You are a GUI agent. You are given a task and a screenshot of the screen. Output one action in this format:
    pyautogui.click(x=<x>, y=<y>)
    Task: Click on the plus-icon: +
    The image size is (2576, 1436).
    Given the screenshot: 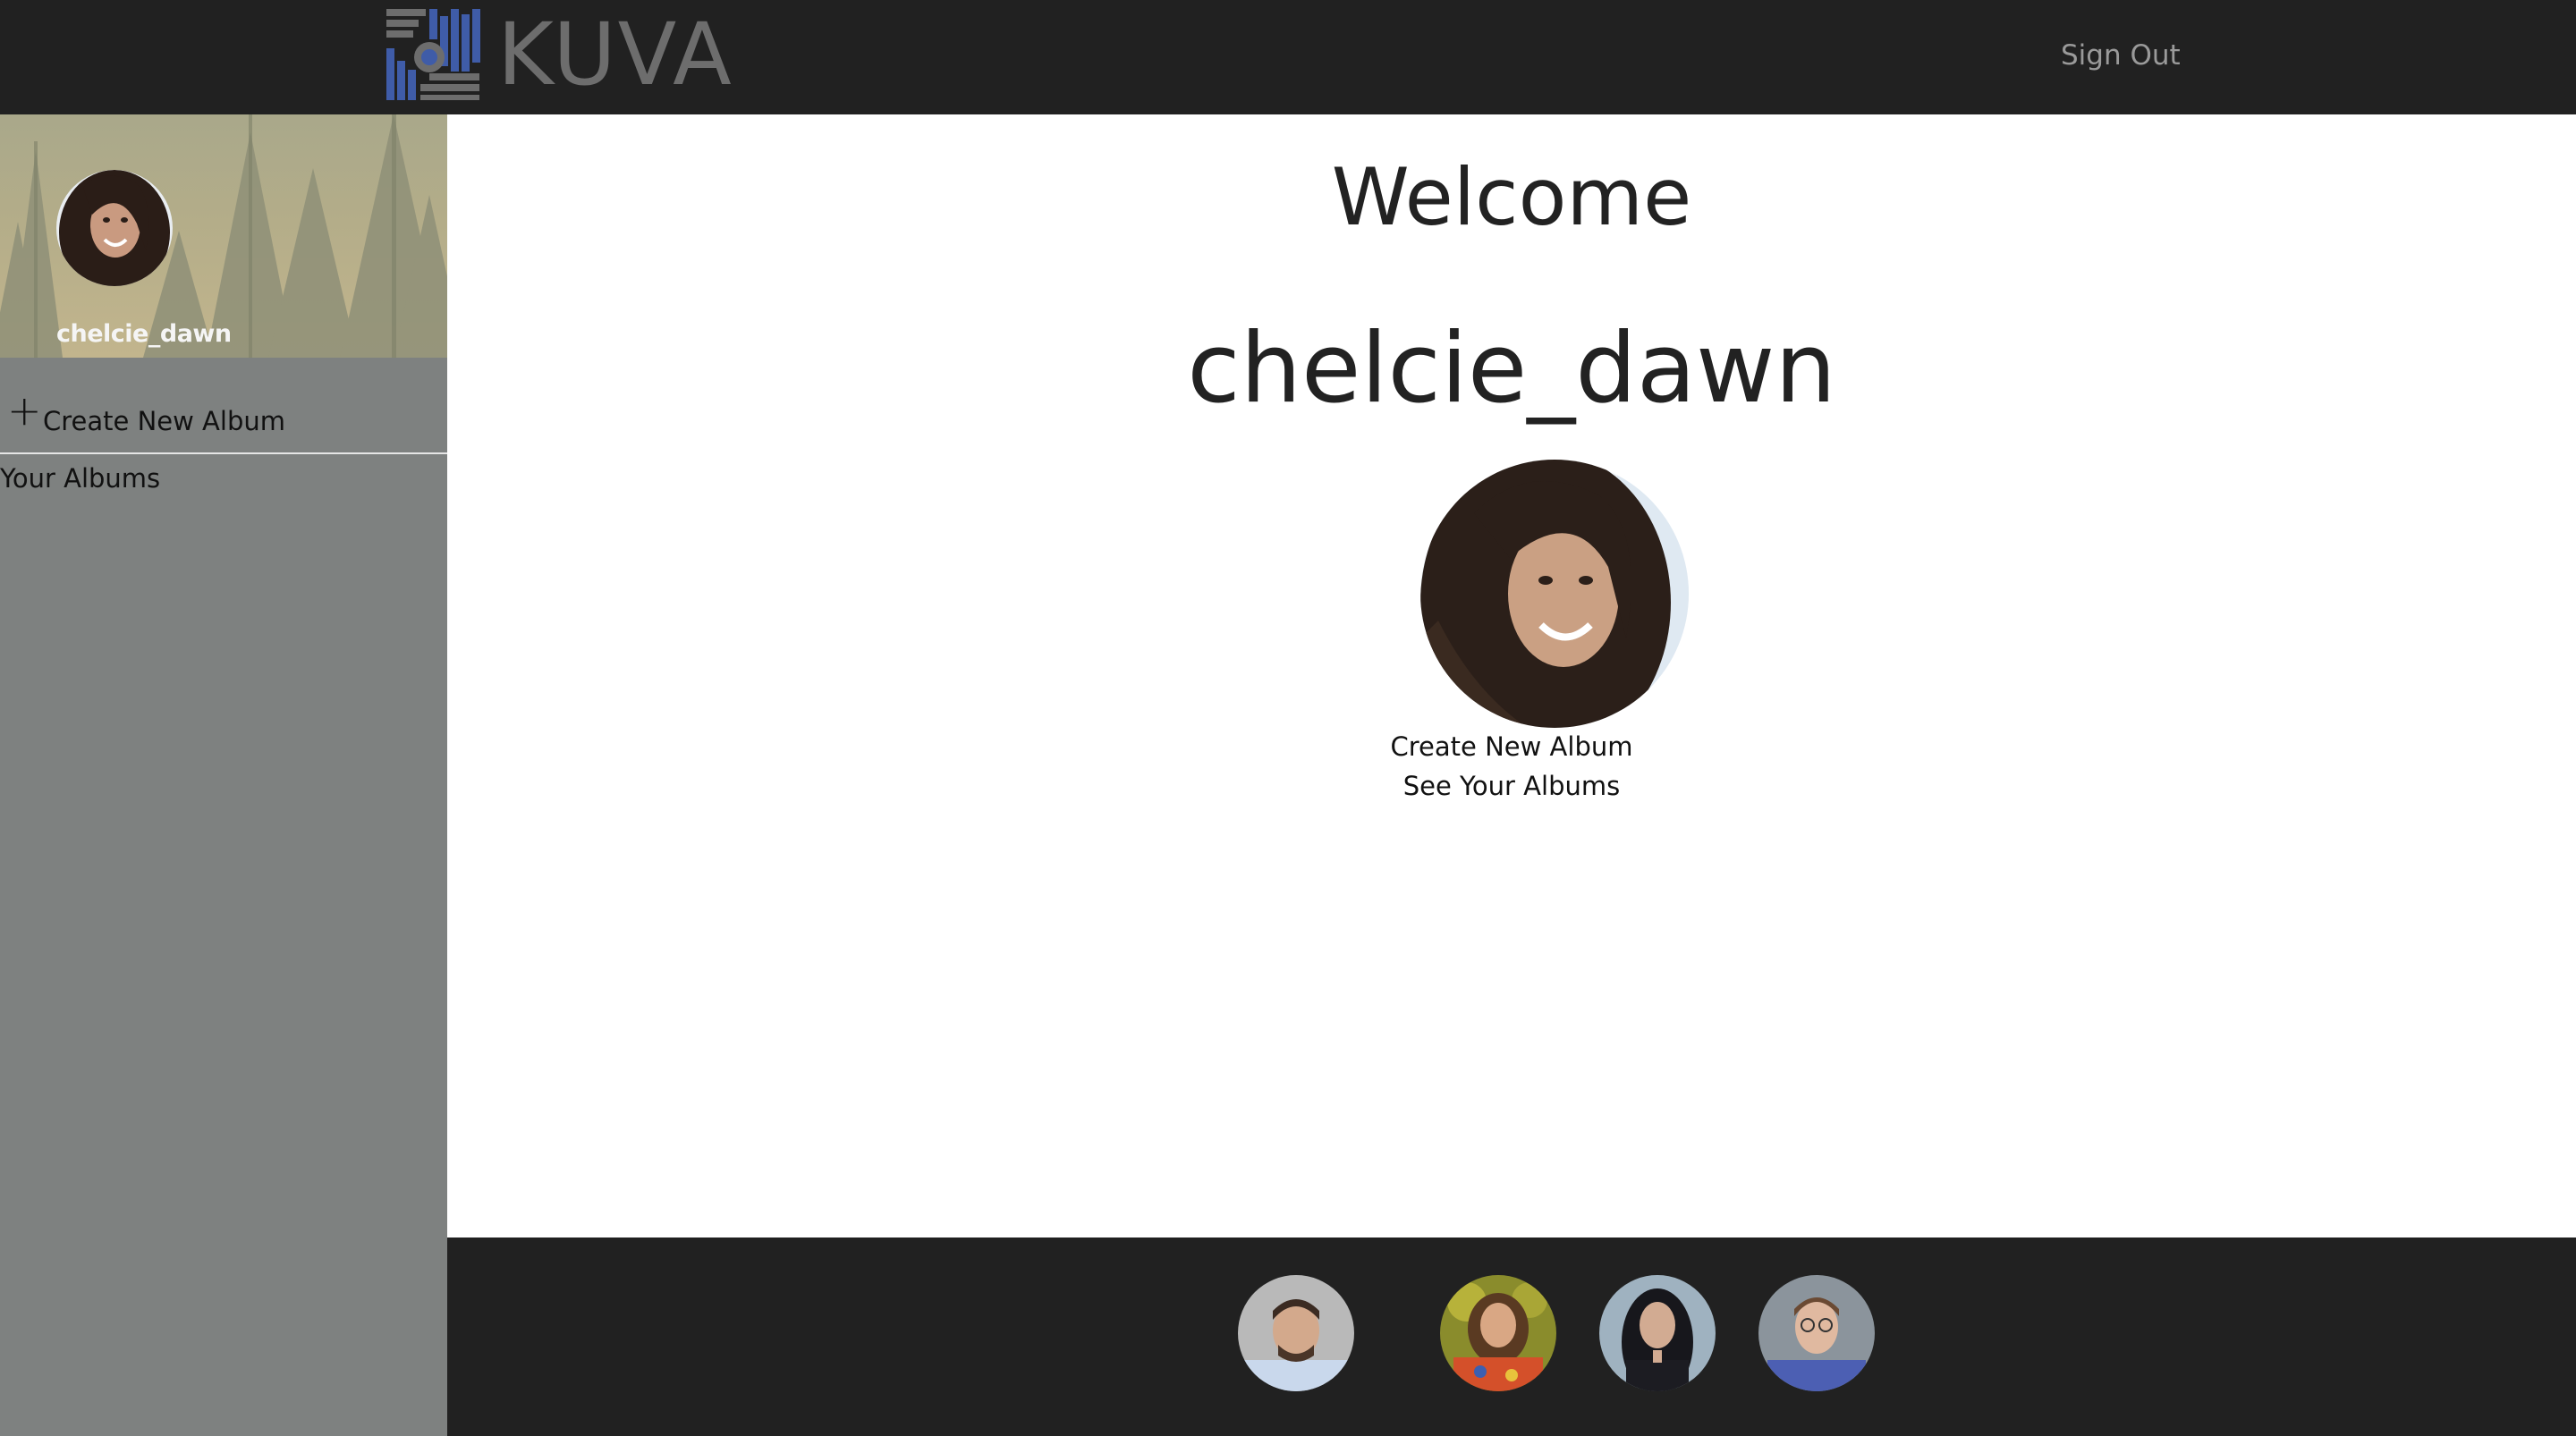 What is the action you would take?
    pyautogui.click(x=24, y=410)
    